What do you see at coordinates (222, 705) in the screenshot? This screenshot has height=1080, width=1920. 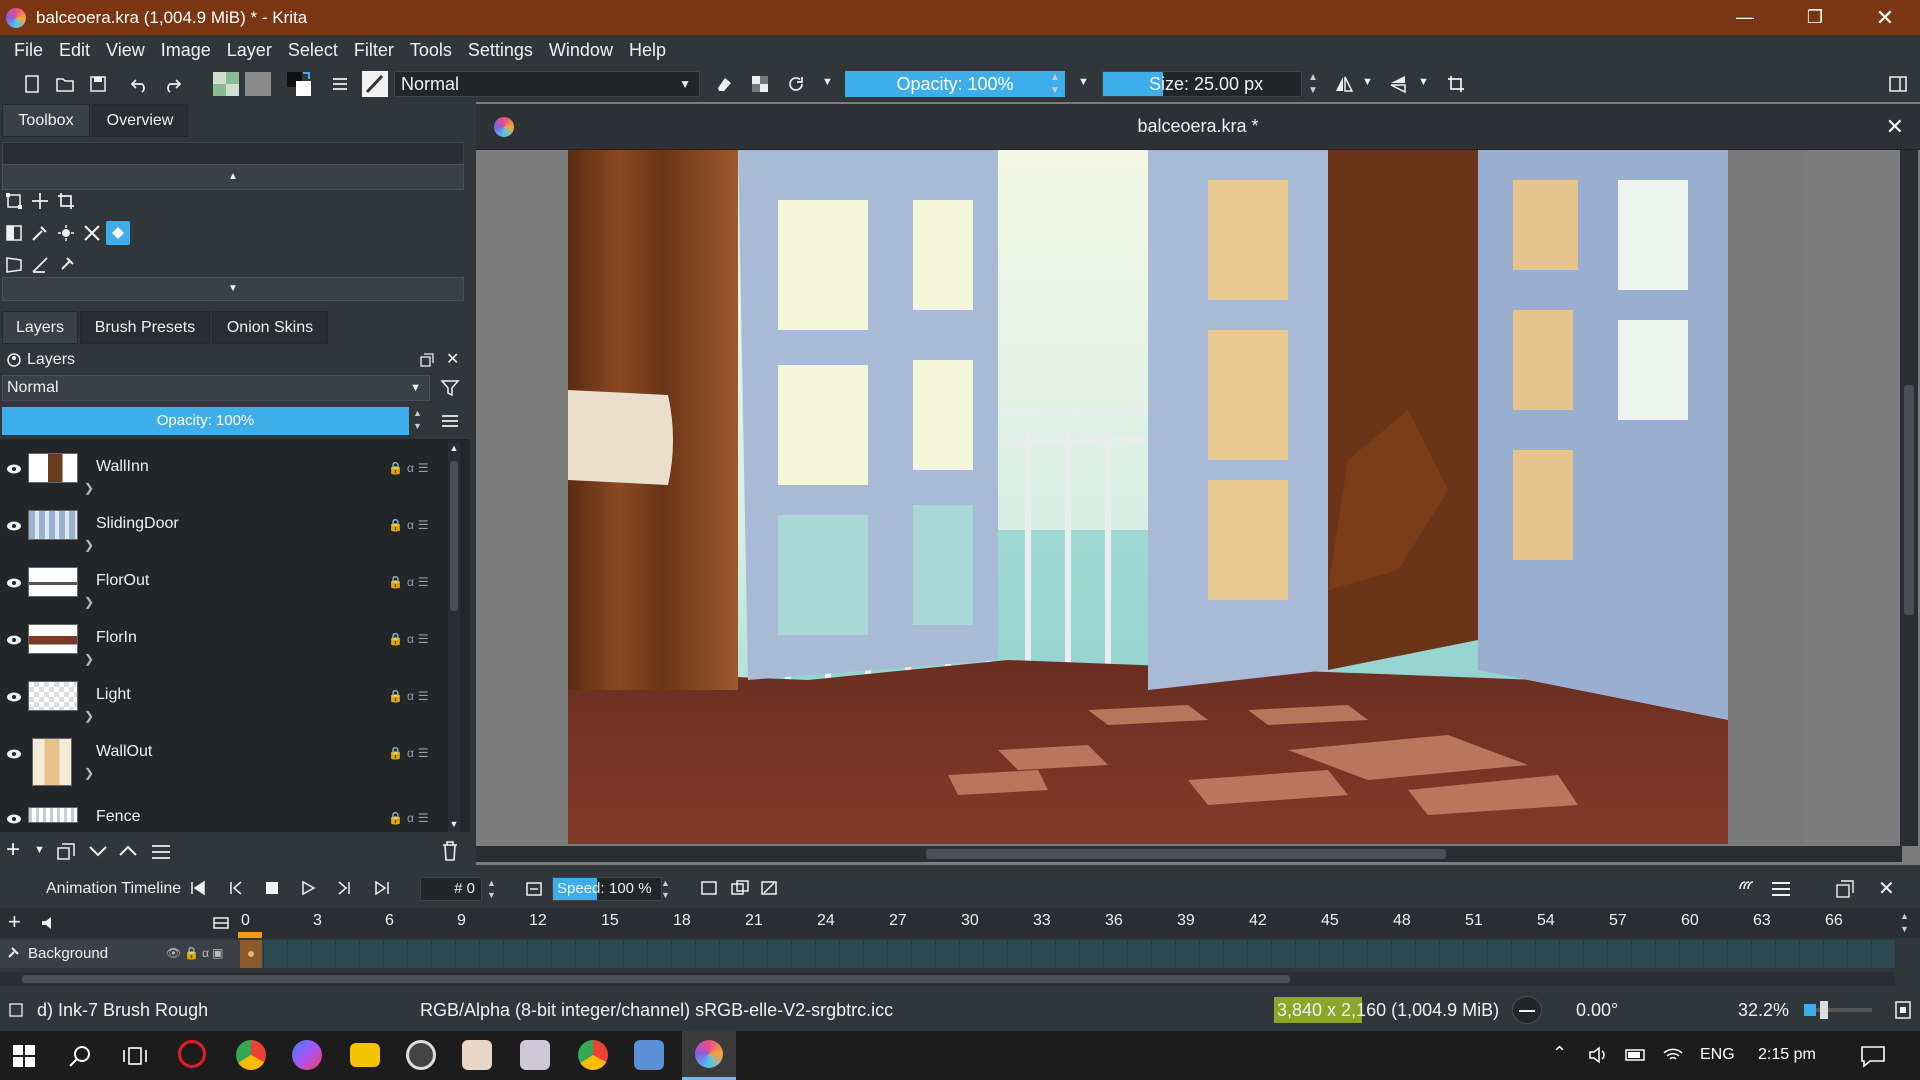 I see `layer-row: Light 🔒α☰ ❯` at bounding box center [222, 705].